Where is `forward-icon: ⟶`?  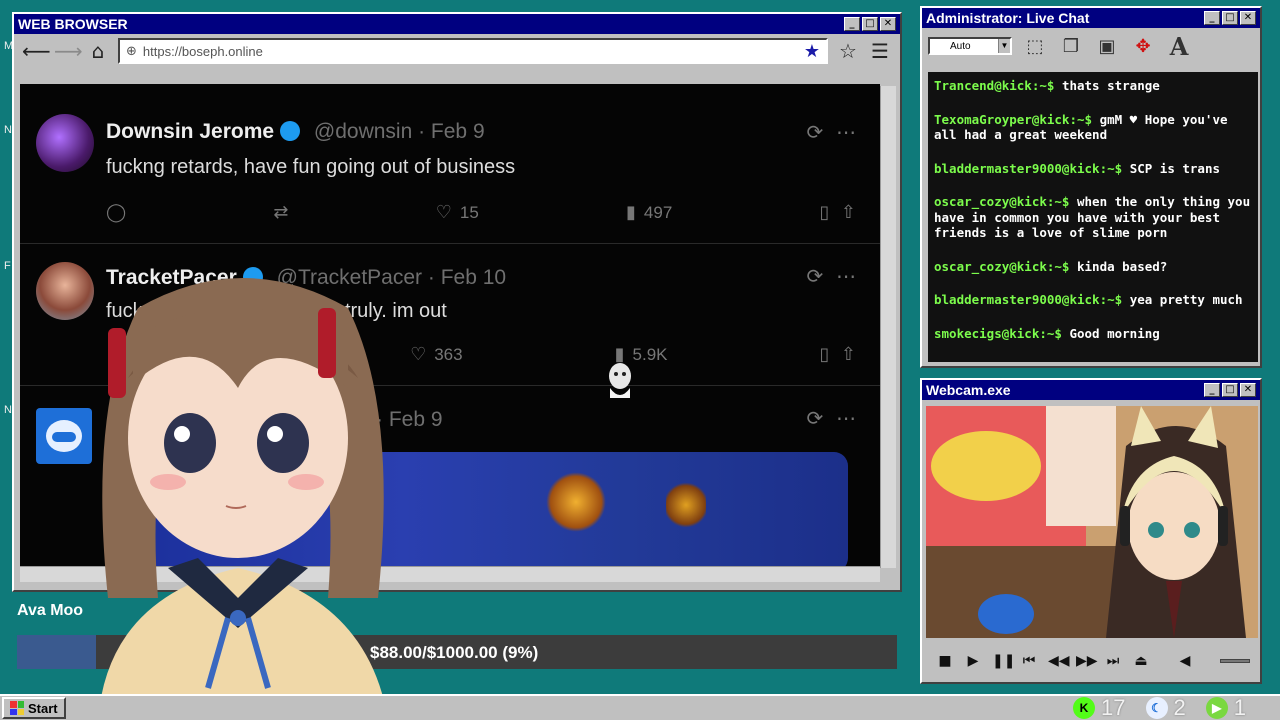 forward-icon: ⟶ is located at coordinates (68, 51).